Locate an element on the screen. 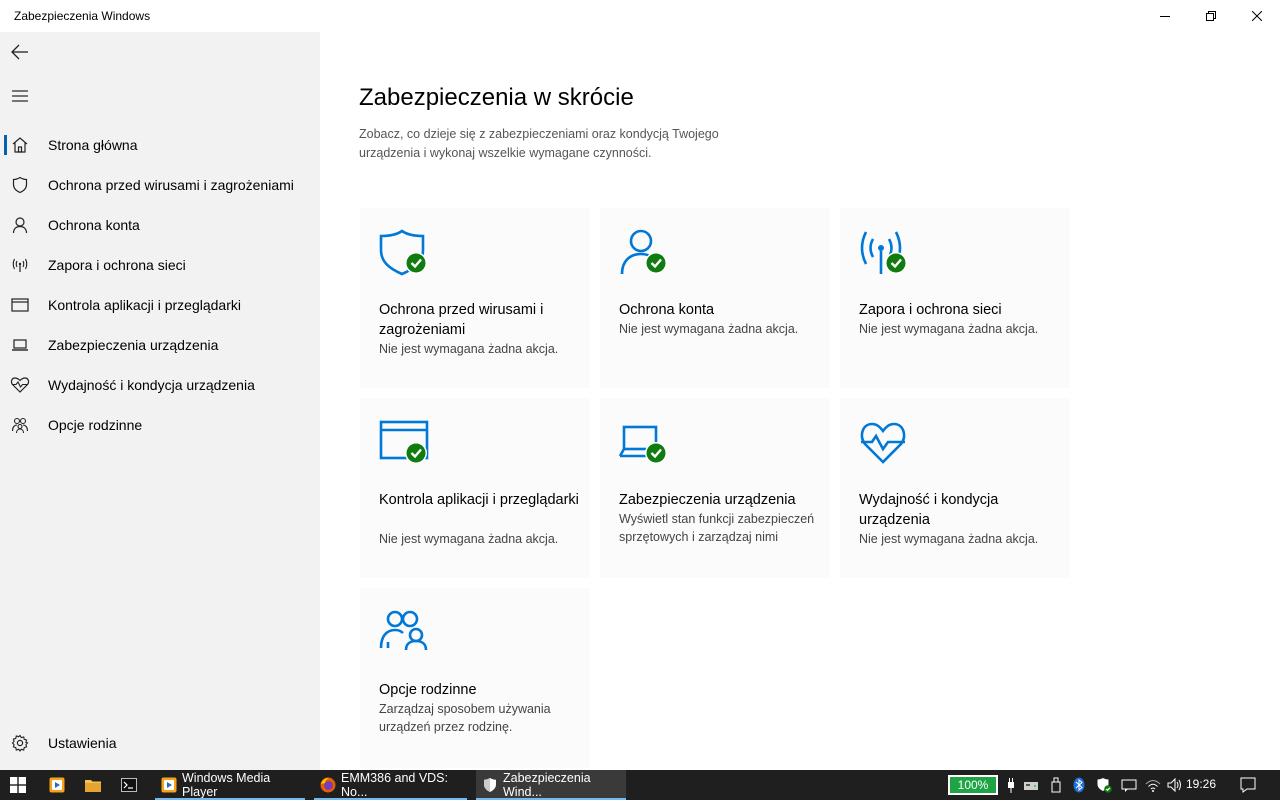 The image size is (1280, 800). usb-plug-icon is located at coordinates (1011, 785).